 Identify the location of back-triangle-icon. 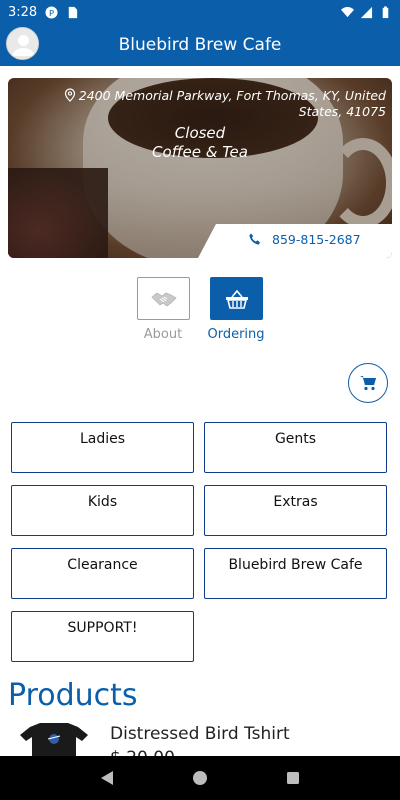
(106, 778).